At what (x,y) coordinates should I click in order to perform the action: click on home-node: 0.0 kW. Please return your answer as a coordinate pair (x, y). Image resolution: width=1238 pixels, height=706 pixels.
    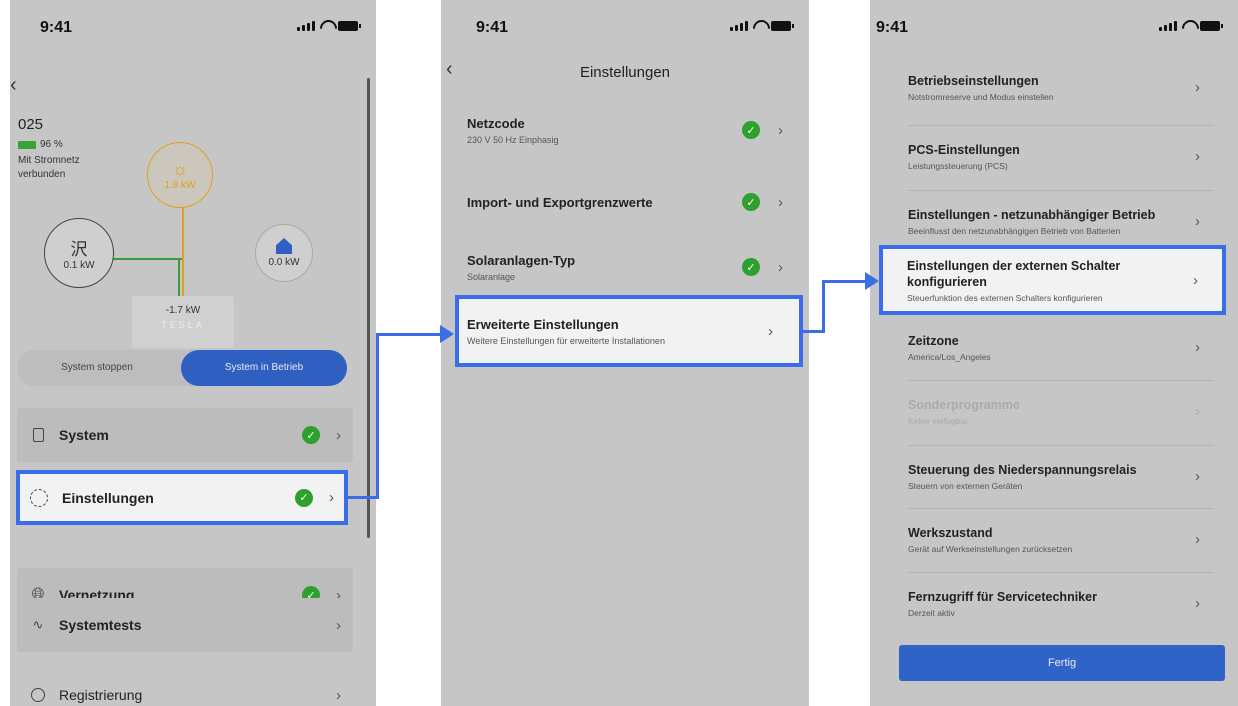
    Looking at the image, I should click on (284, 253).